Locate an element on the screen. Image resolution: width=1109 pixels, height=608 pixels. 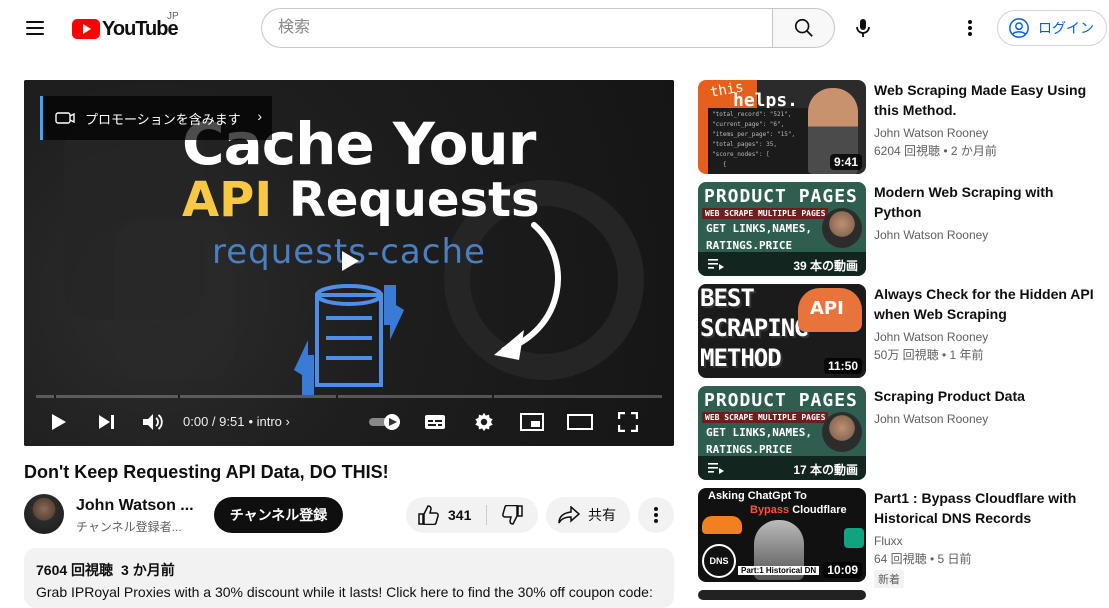
theater-mode-icon is located at coordinates (580, 422).